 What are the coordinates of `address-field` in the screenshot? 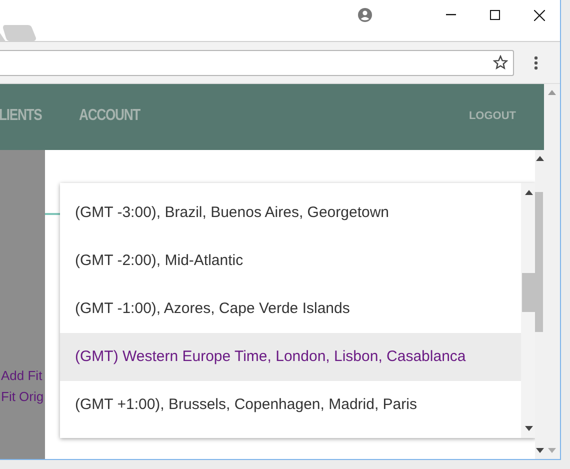 It's located at (257, 63).